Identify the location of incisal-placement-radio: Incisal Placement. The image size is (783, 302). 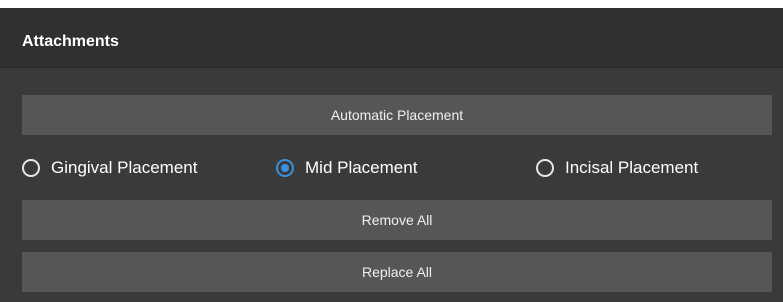
(617, 168).